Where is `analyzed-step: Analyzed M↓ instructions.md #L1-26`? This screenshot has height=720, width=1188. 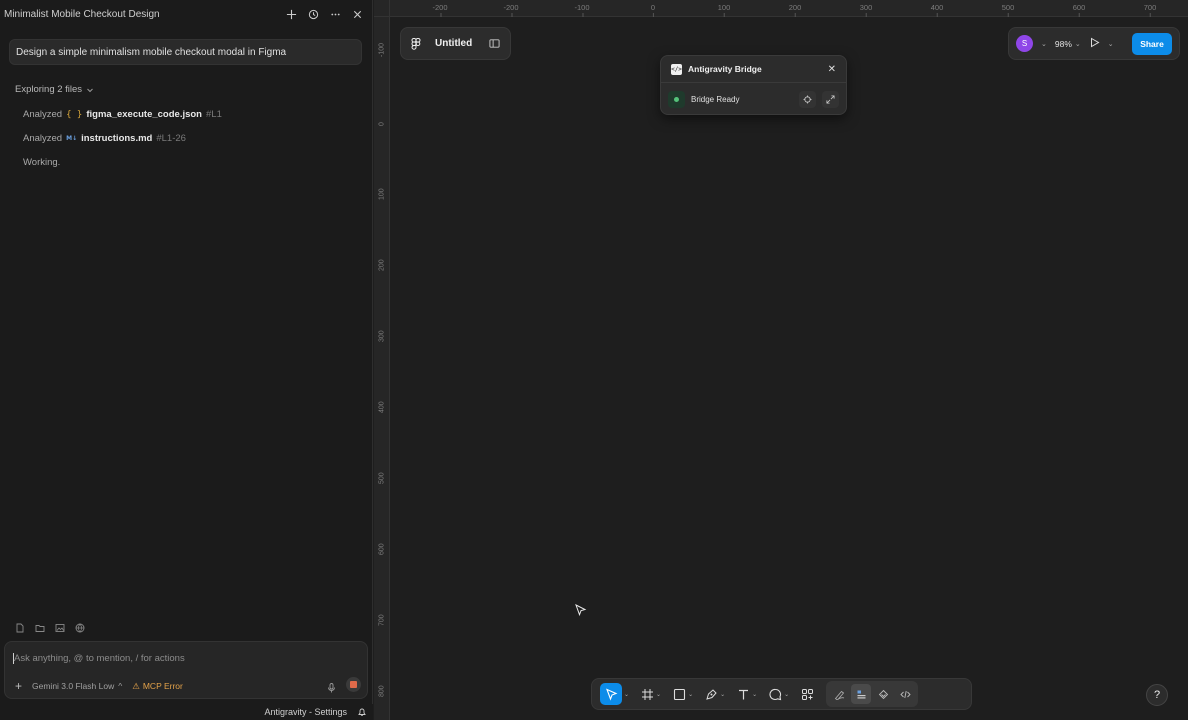 analyzed-step: Analyzed M↓ instructions.md #L1-26 is located at coordinates (104, 138).